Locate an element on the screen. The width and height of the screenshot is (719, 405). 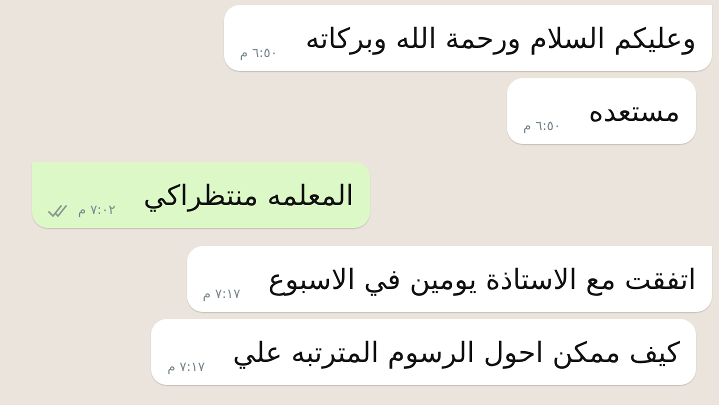
message-text: مستعده is located at coordinates (634, 114).